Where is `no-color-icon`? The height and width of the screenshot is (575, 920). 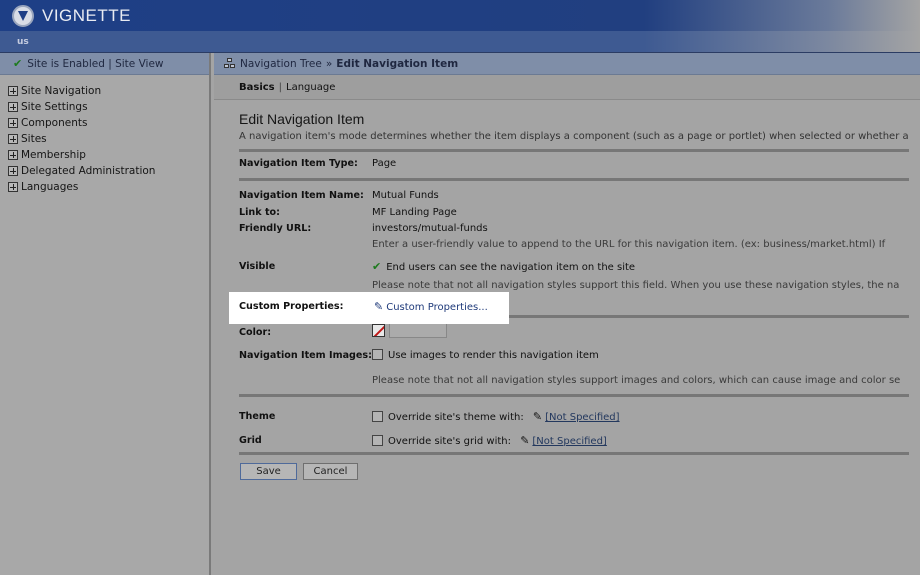
no-color-icon is located at coordinates (378, 330).